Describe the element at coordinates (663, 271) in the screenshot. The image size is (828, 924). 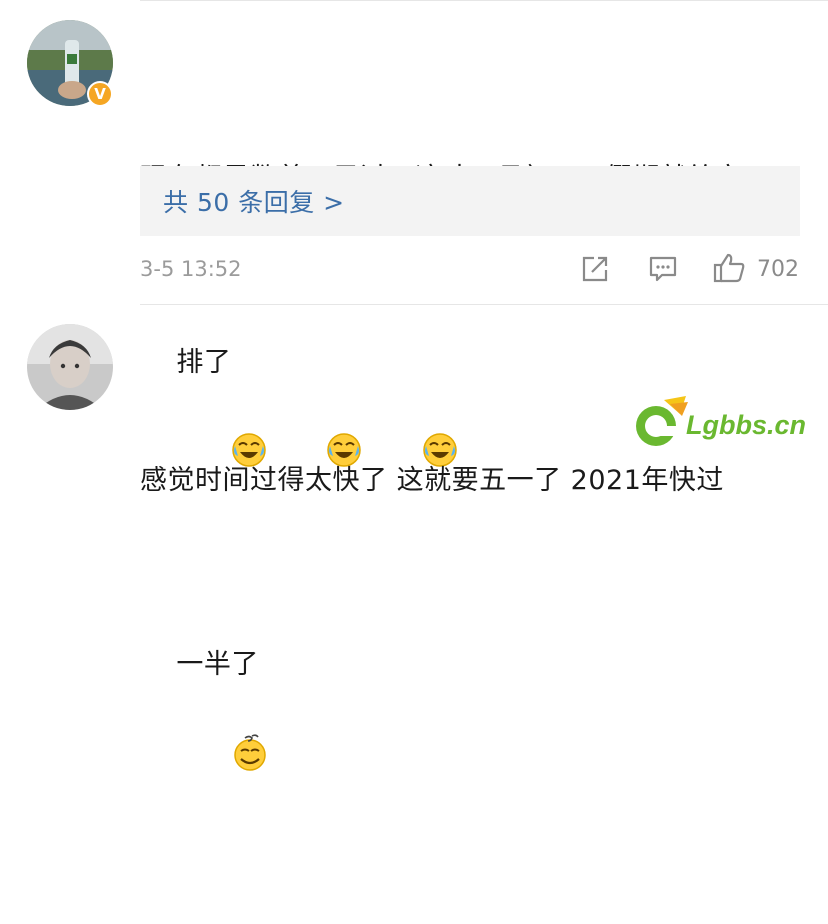
I see `comment-icon` at that location.